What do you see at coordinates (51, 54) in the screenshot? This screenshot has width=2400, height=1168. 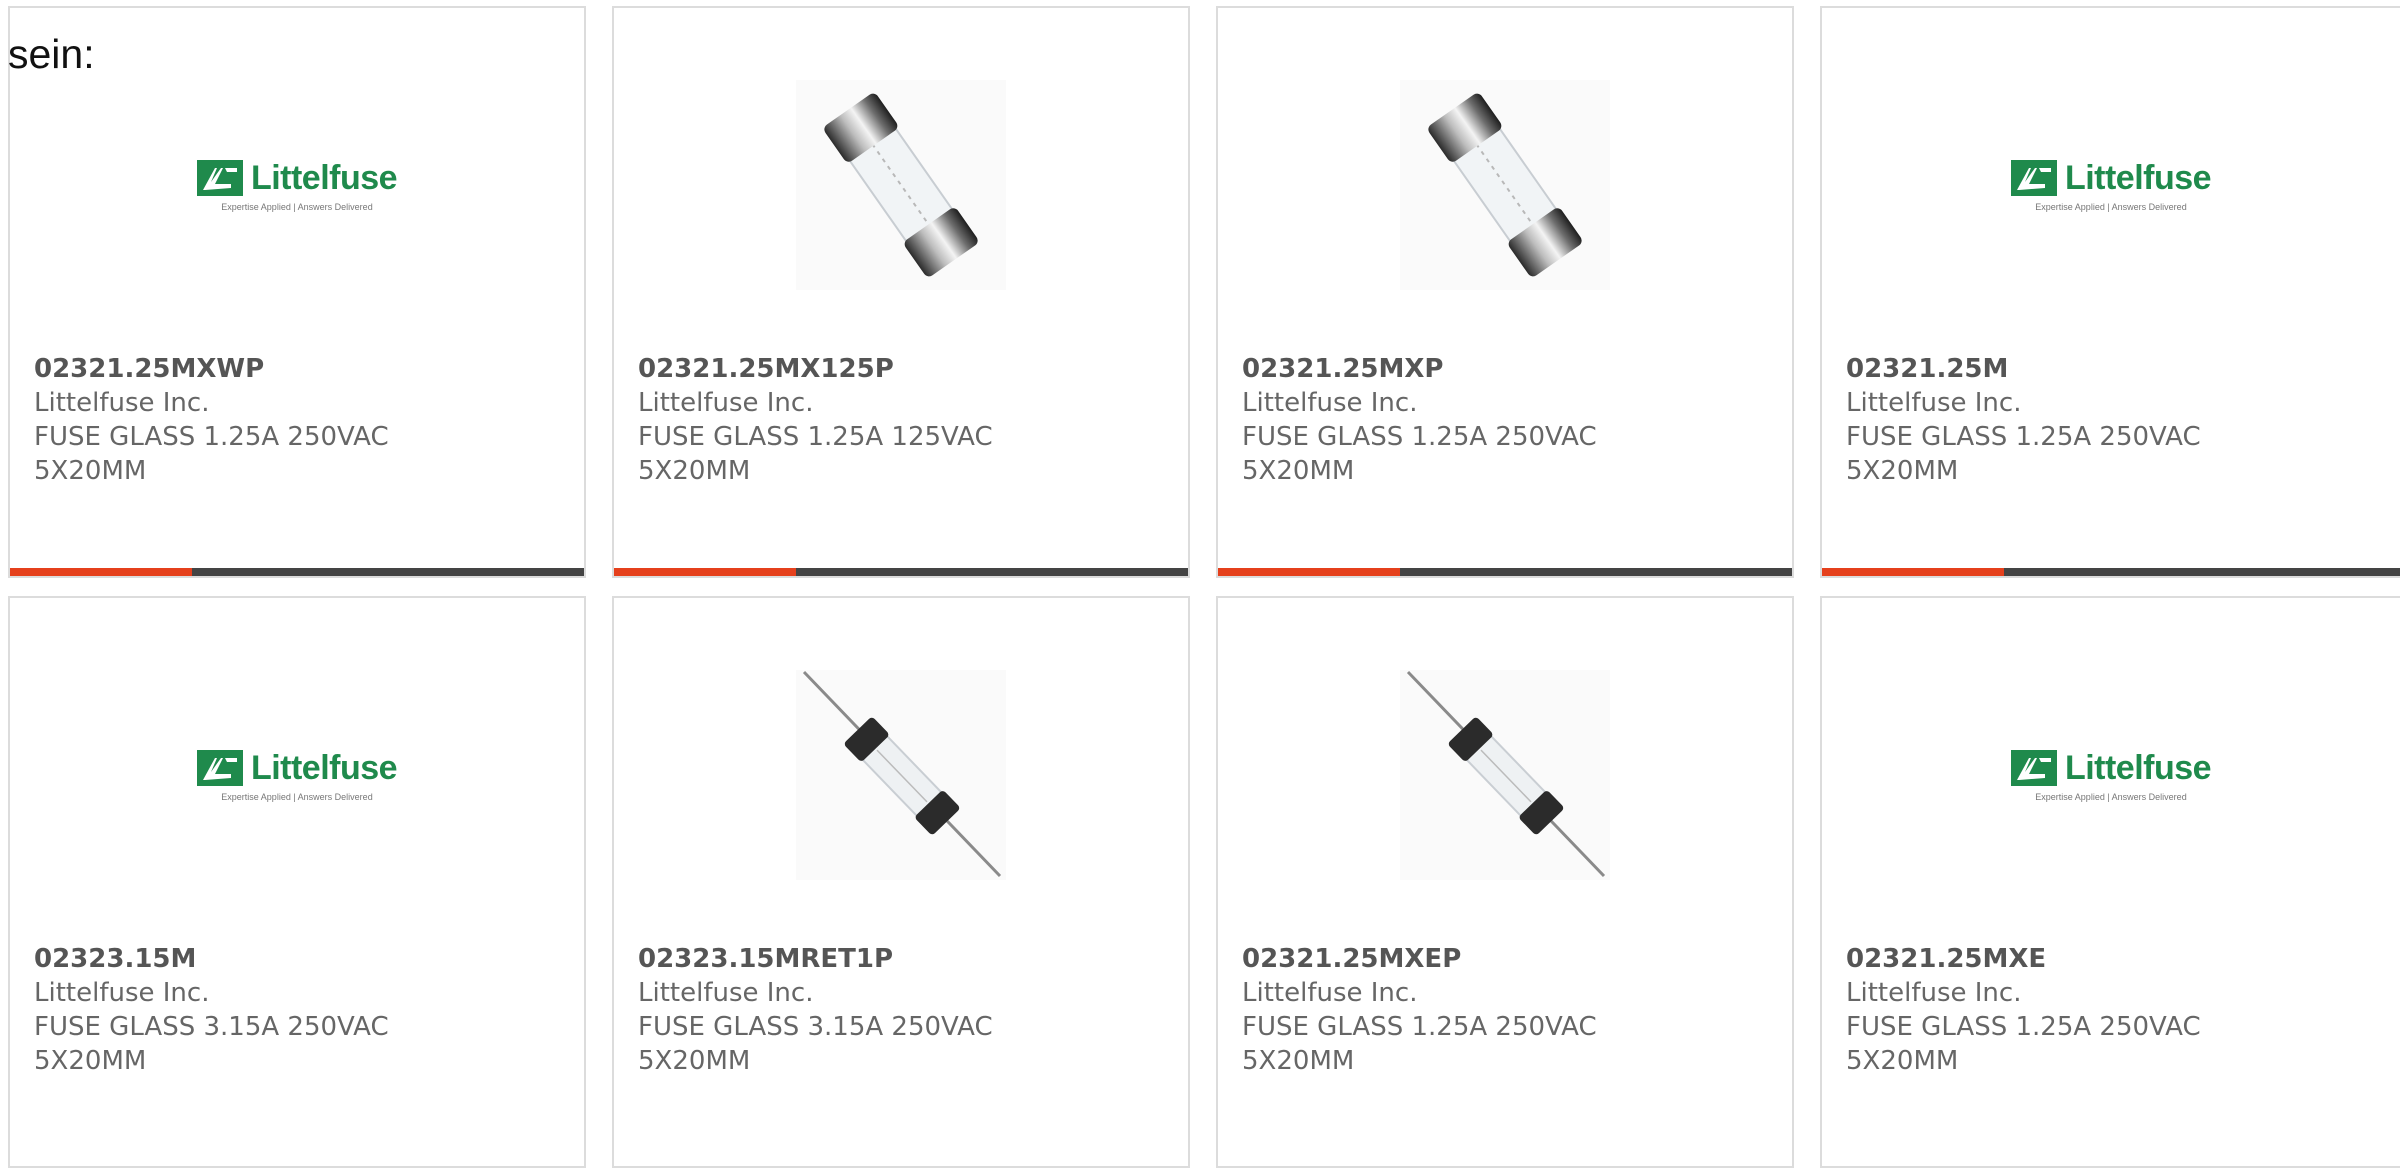 I see `intro-text: sein:` at bounding box center [51, 54].